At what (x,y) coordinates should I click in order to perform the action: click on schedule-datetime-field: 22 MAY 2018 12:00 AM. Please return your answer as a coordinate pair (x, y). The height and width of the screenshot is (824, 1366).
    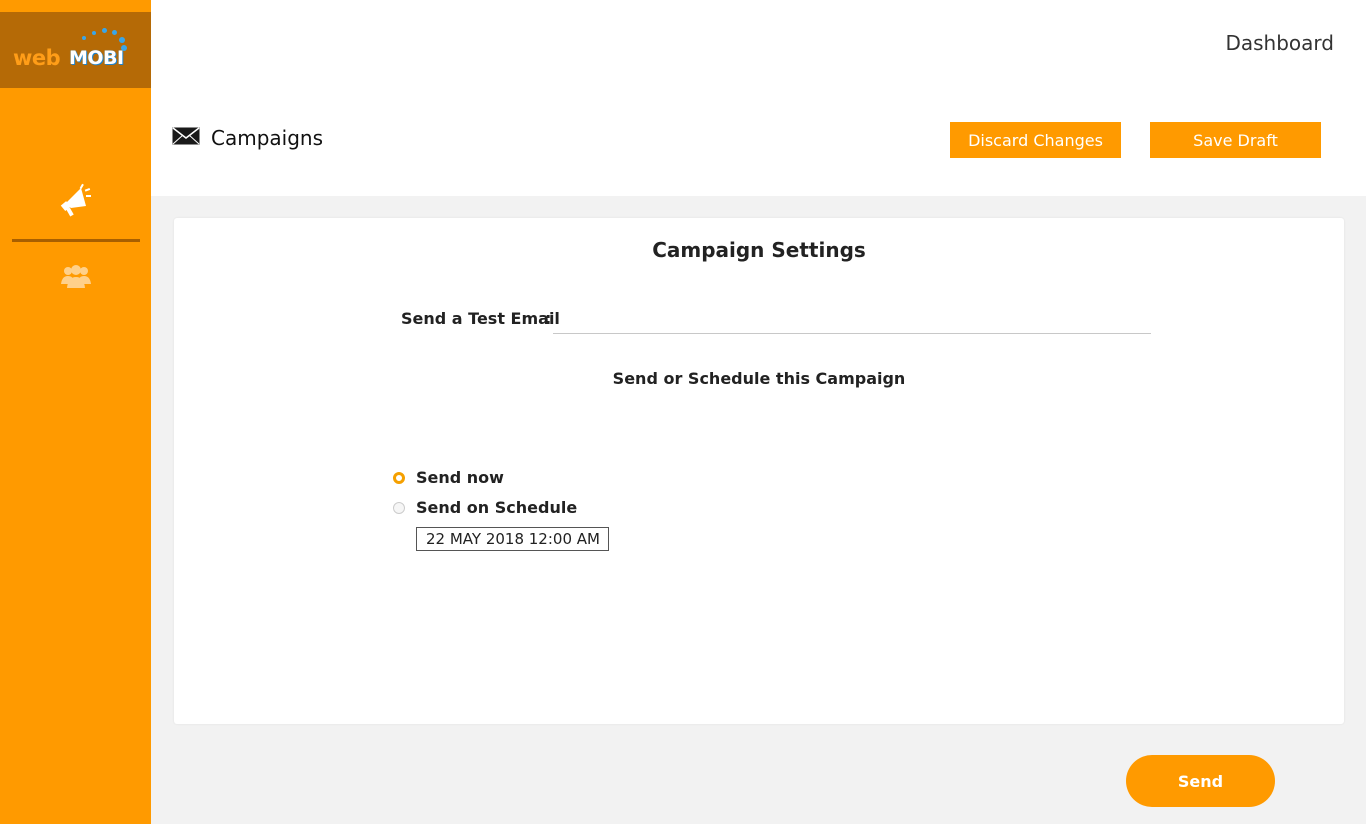
    Looking at the image, I should click on (512, 539).